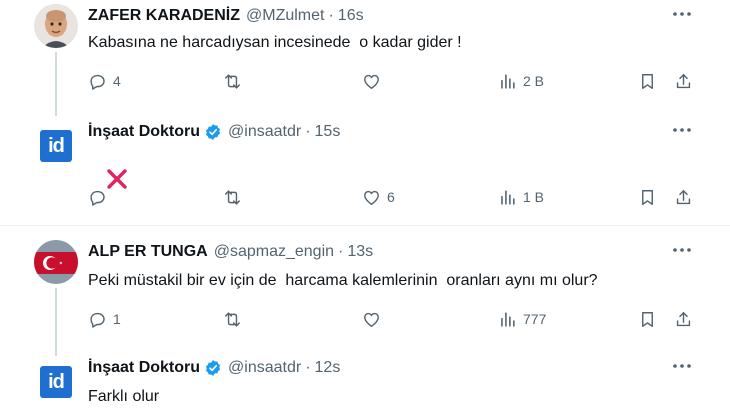  I want to click on tweet-actions: 6 1 B, so click(390, 197).